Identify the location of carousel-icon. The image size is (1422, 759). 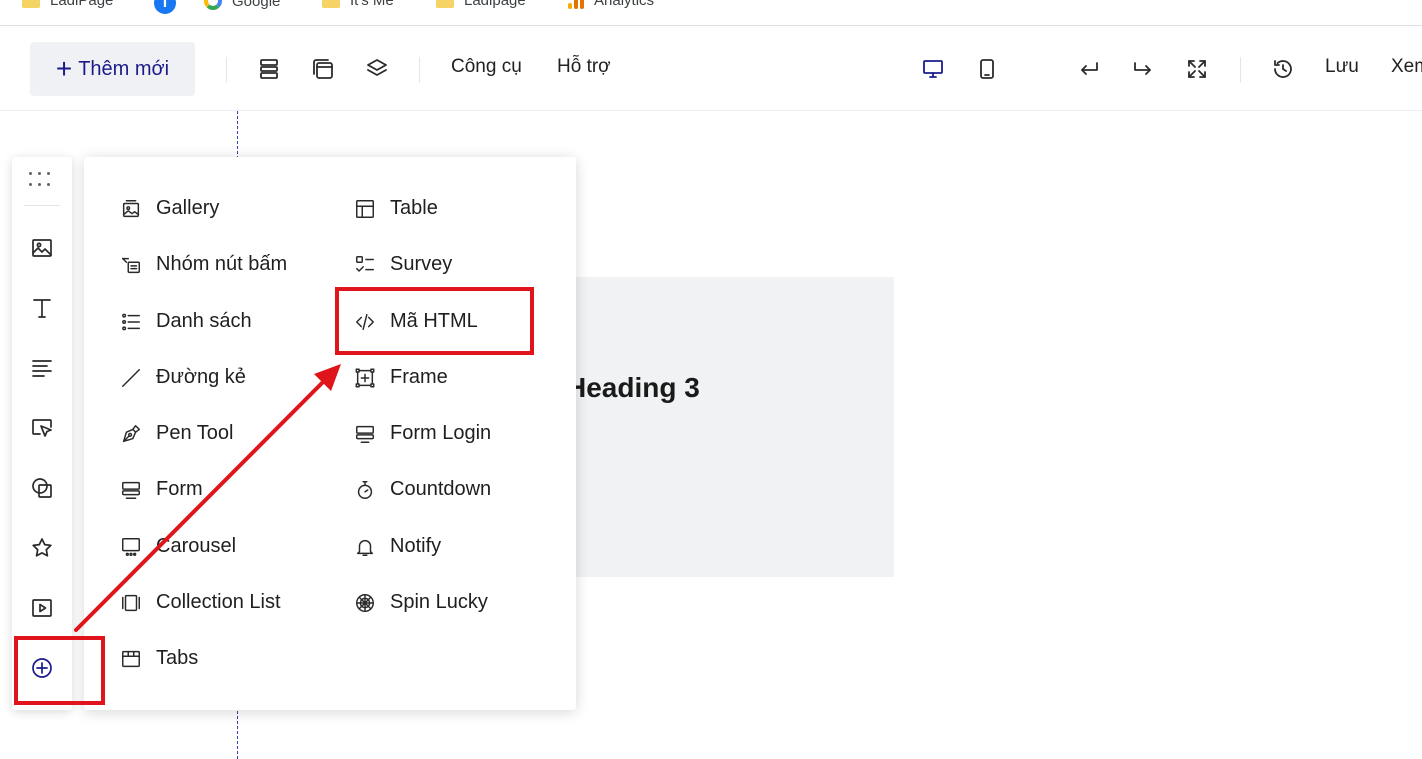
(131, 546).